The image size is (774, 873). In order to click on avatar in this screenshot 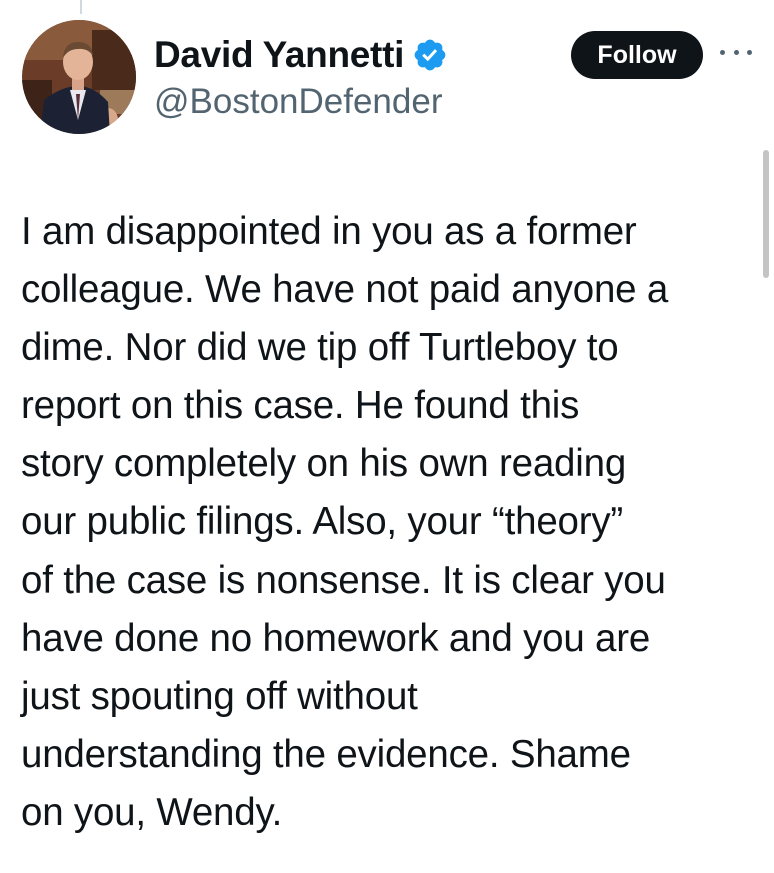, I will do `click(79, 77)`.